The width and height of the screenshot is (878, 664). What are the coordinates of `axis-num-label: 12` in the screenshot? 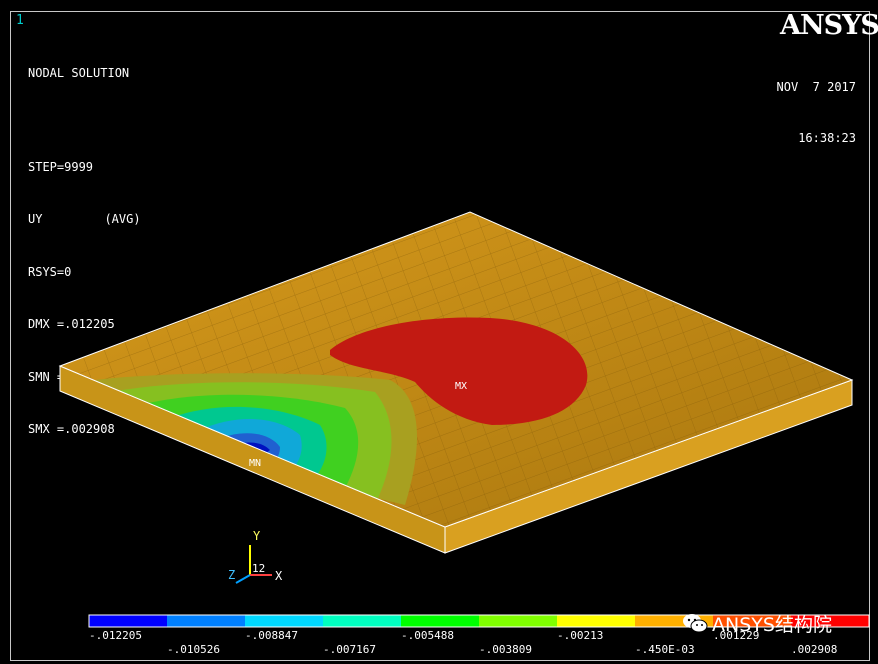 It's located at (258, 568).